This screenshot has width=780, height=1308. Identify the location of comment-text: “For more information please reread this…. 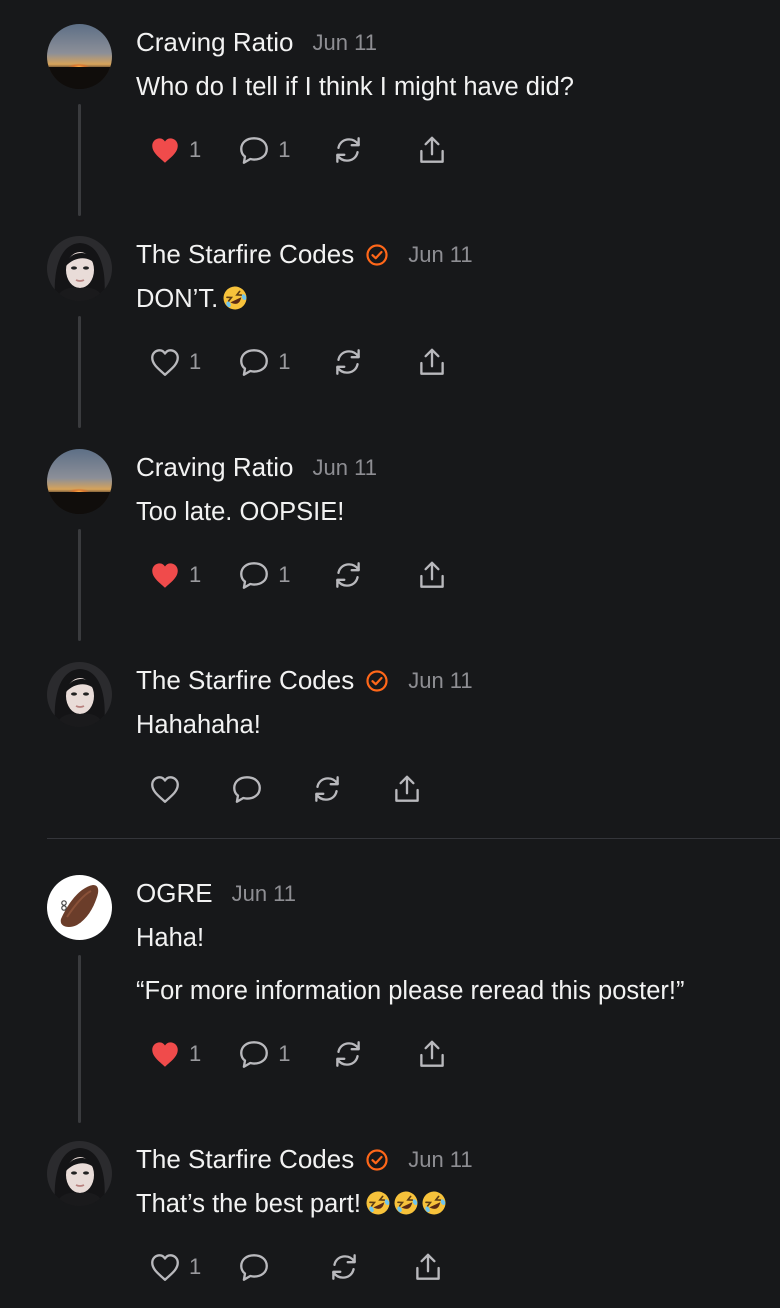
(410, 991).